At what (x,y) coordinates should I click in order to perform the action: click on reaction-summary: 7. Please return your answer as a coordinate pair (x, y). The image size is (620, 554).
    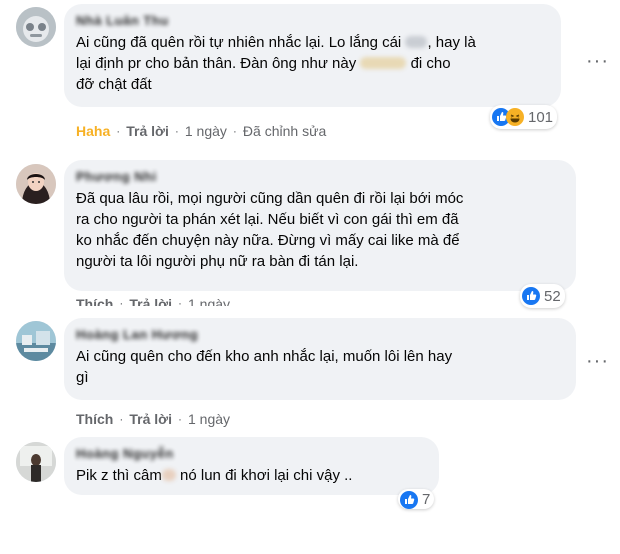
    Looking at the image, I should click on (416, 499).